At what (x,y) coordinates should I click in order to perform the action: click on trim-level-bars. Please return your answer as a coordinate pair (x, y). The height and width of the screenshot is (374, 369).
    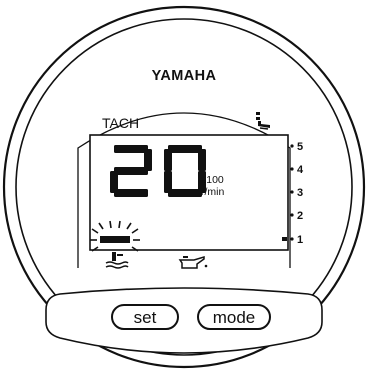
    Looking at the image, I should click on (284, 239).